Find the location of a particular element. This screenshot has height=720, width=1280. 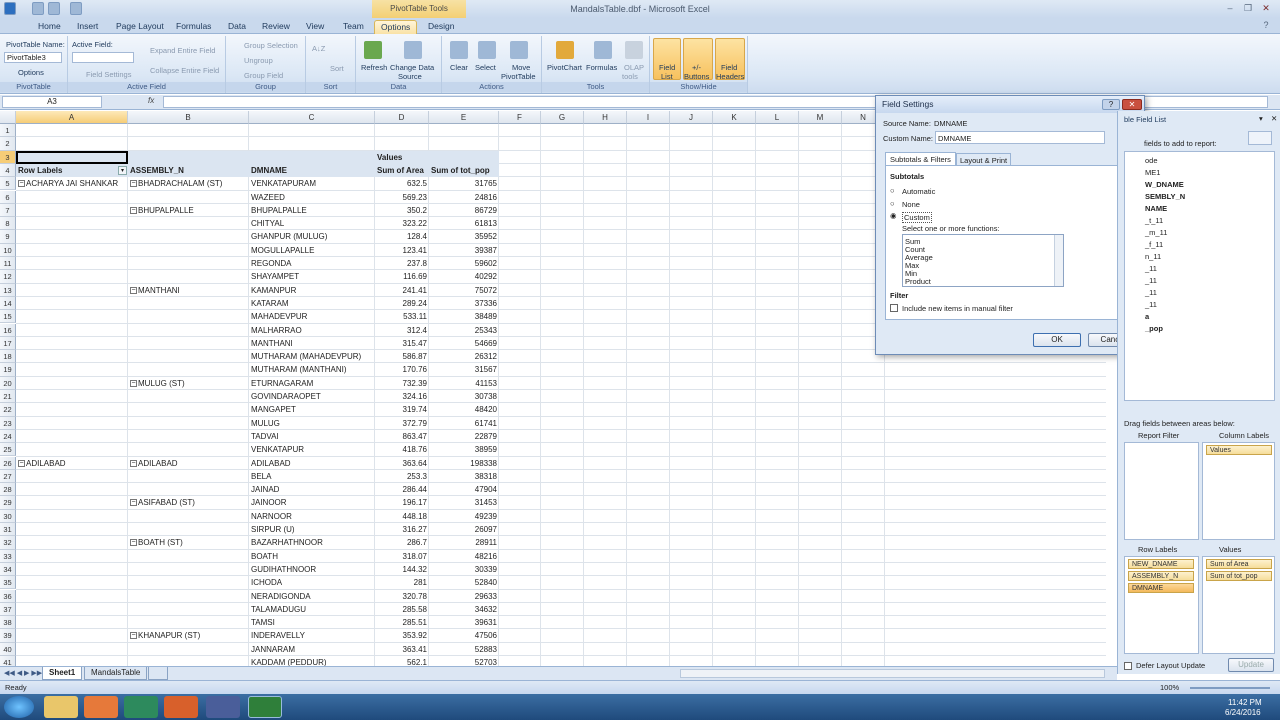

ungroup-button: Ungroup is located at coordinates (258, 60).